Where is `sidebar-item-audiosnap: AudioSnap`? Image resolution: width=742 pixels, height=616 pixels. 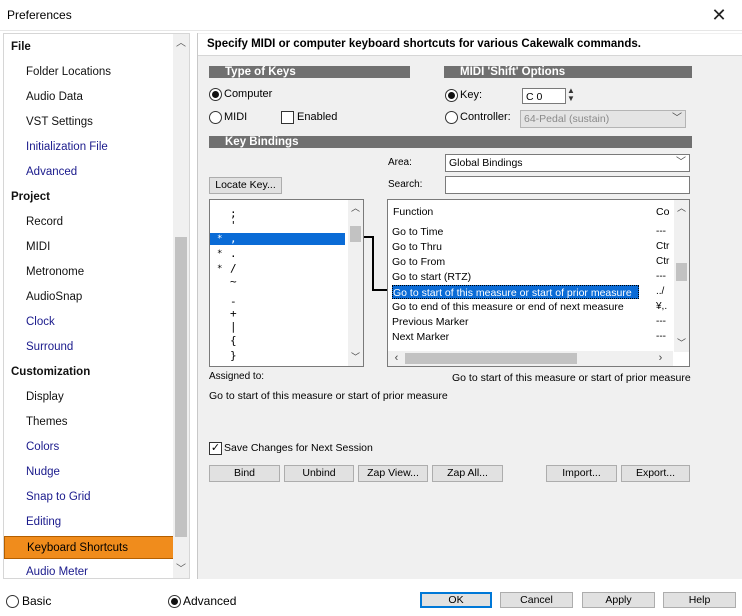 sidebar-item-audiosnap: AudioSnap is located at coordinates (89, 297).